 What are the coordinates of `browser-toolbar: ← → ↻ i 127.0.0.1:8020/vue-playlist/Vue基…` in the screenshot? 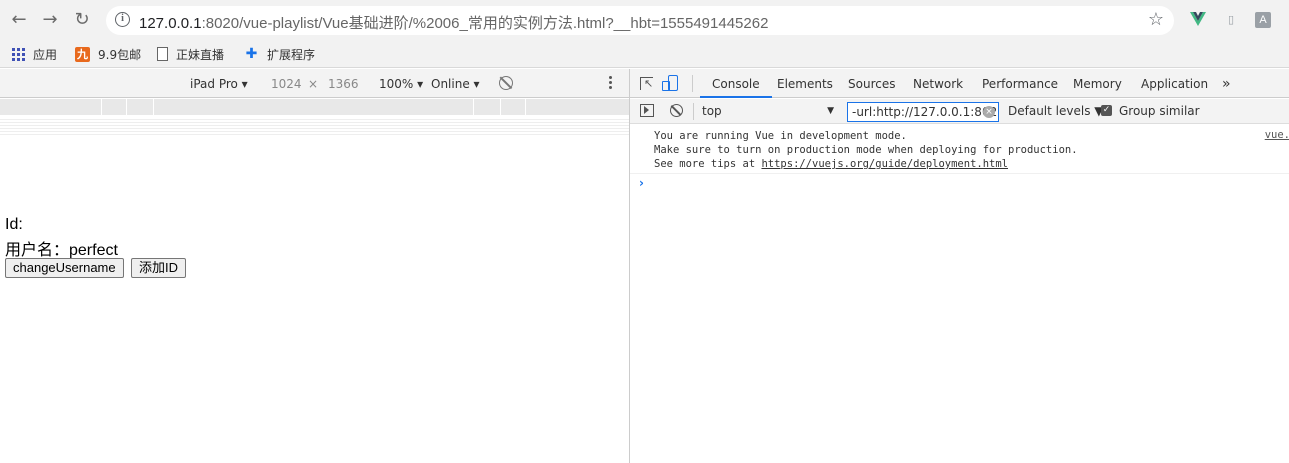 It's located at (644, 20).